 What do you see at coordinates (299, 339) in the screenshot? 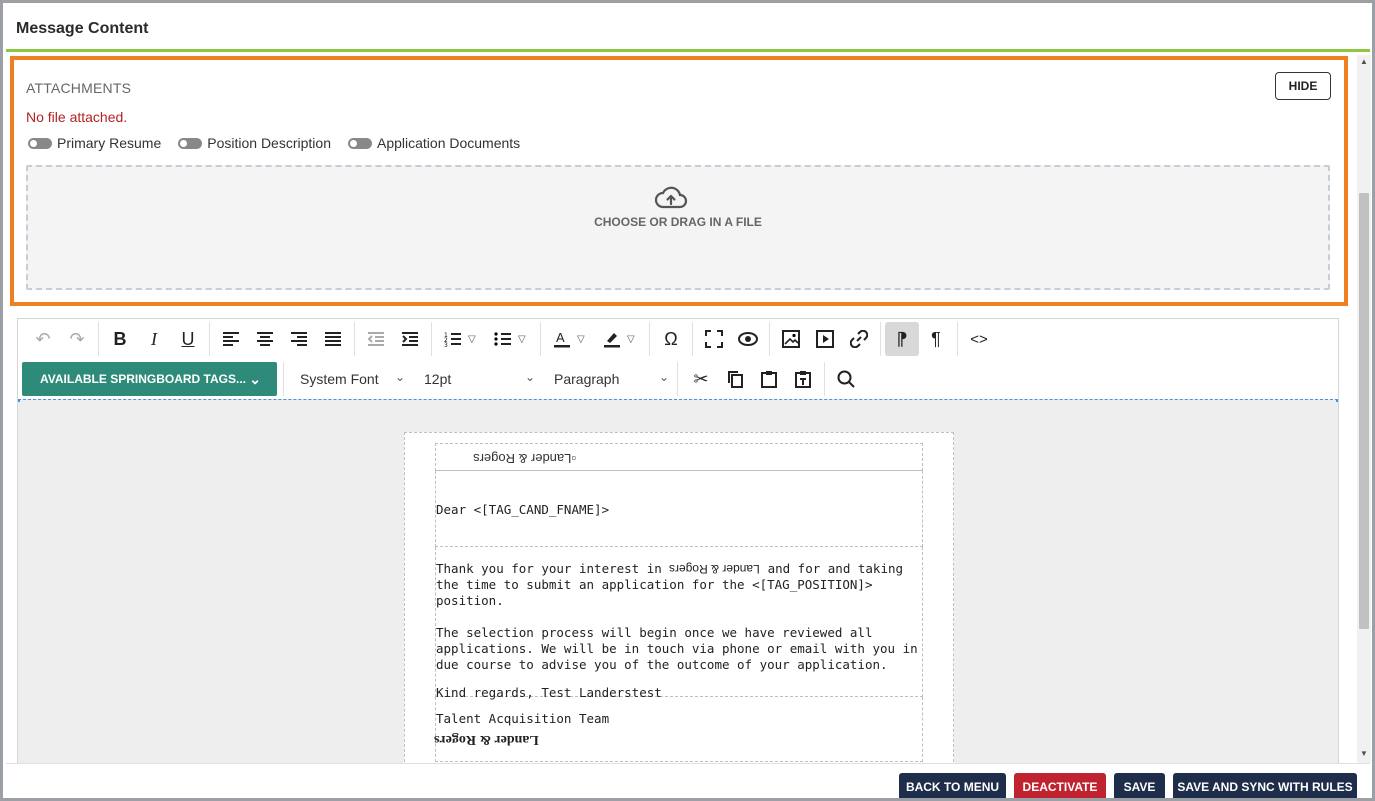
I see `align-right-icon` at bounding box center [299, 339].